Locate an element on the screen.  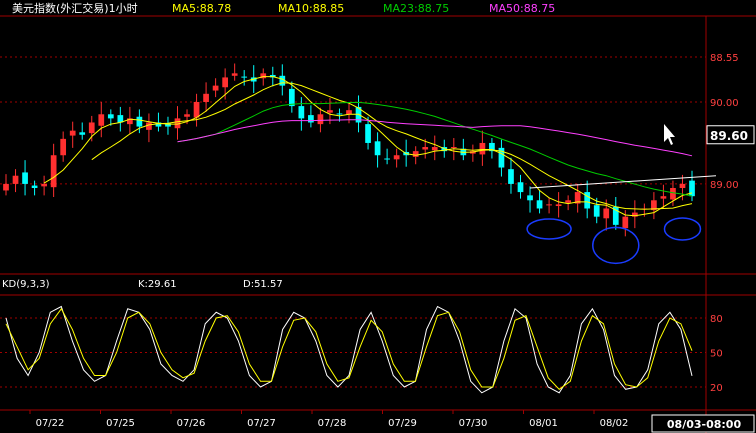
x-tick-label: 07/30 is located at coordinates (473, 423).